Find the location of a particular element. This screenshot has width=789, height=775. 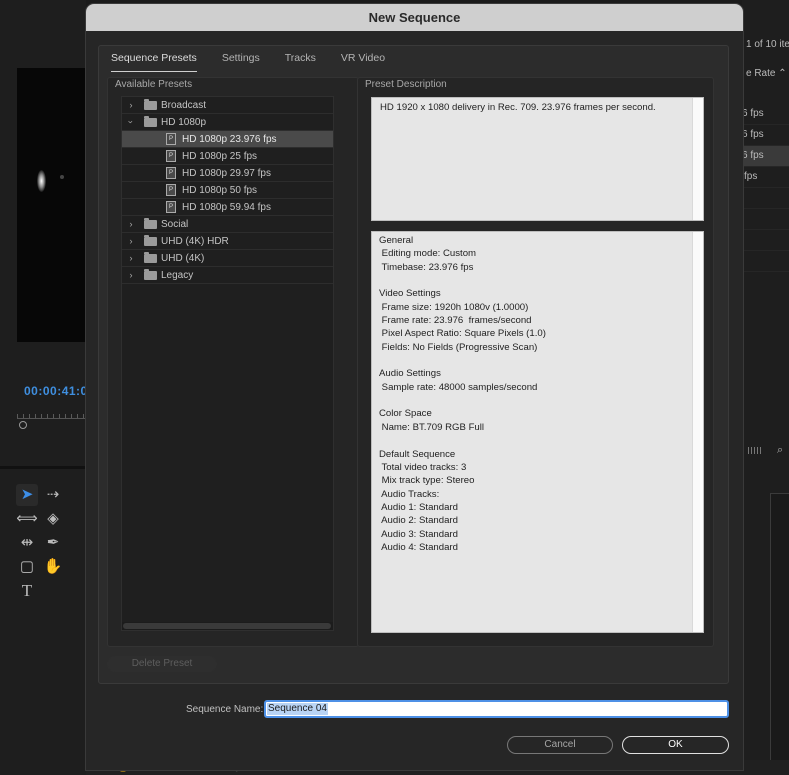

ok-button: OK is located at coordinates (675, 745).